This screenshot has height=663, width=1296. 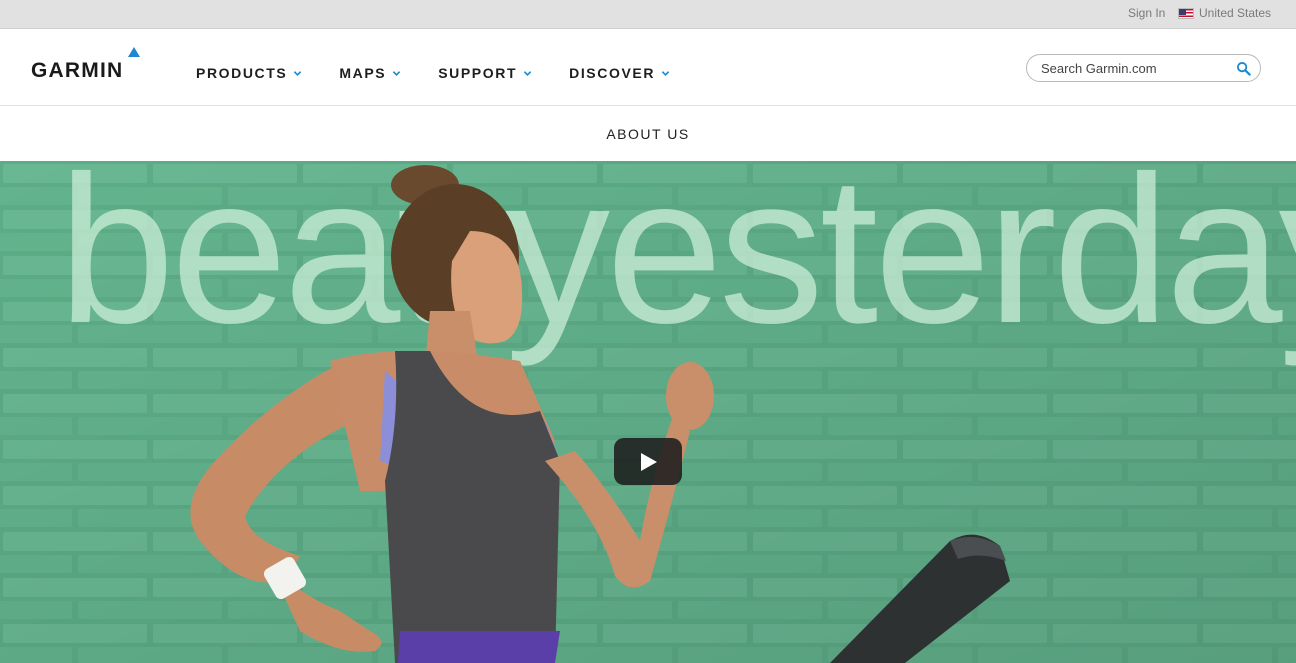 I want to click on search-input, so click(x=1136, y=68).